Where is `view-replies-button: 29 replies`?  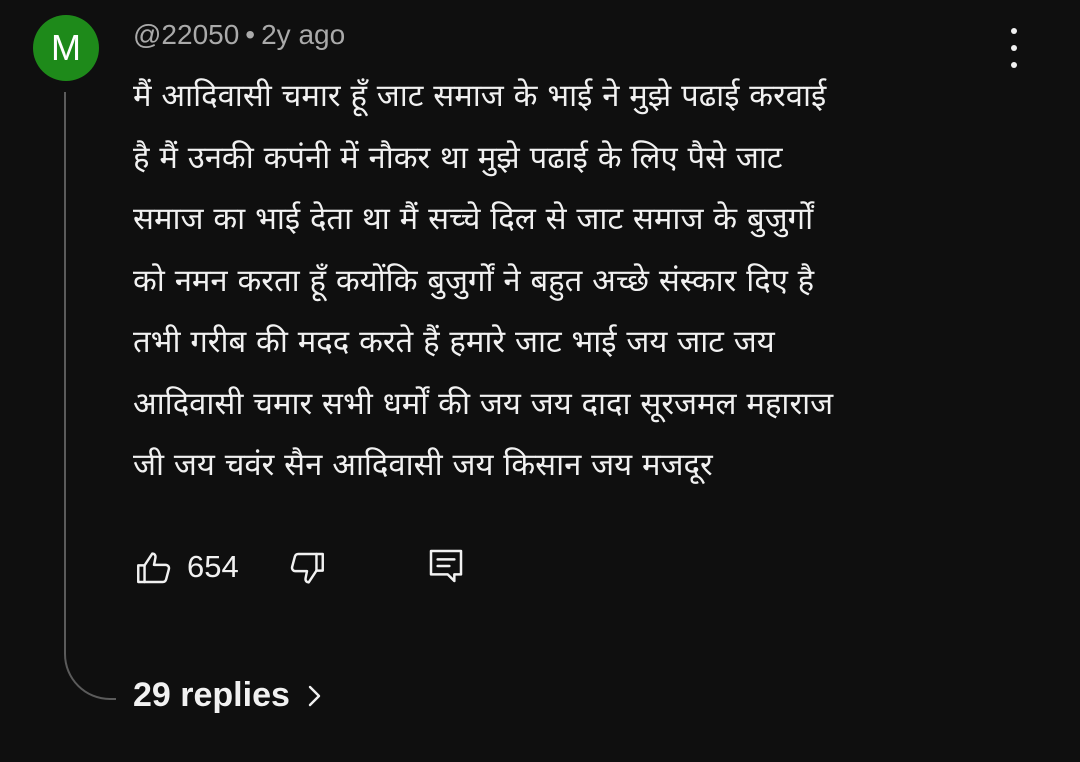 view-replies-button: 29 replies is located at coordinates (228, 695).